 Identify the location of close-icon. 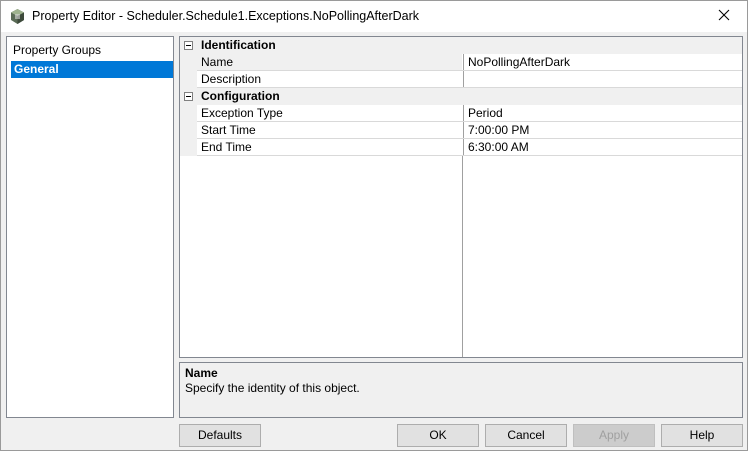
(724, 16).